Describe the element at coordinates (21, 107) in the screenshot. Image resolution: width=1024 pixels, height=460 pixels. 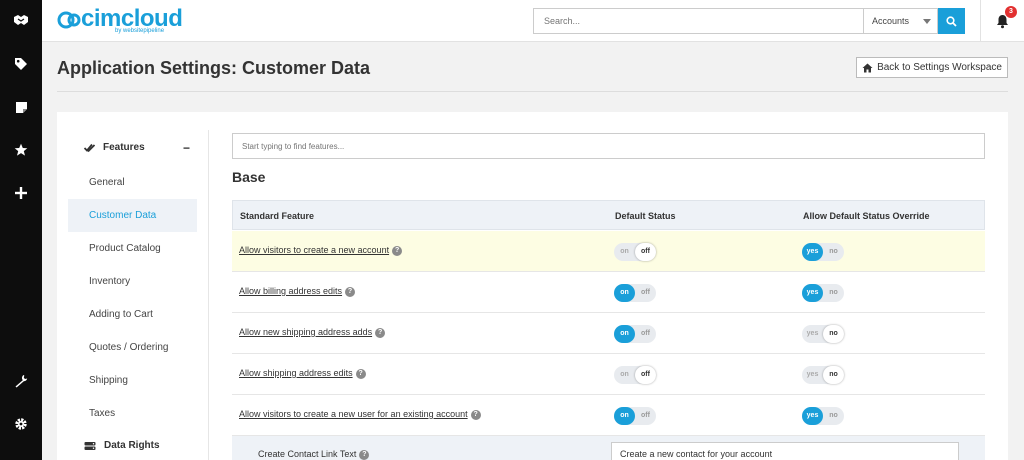
I see `note-icon` at that location.